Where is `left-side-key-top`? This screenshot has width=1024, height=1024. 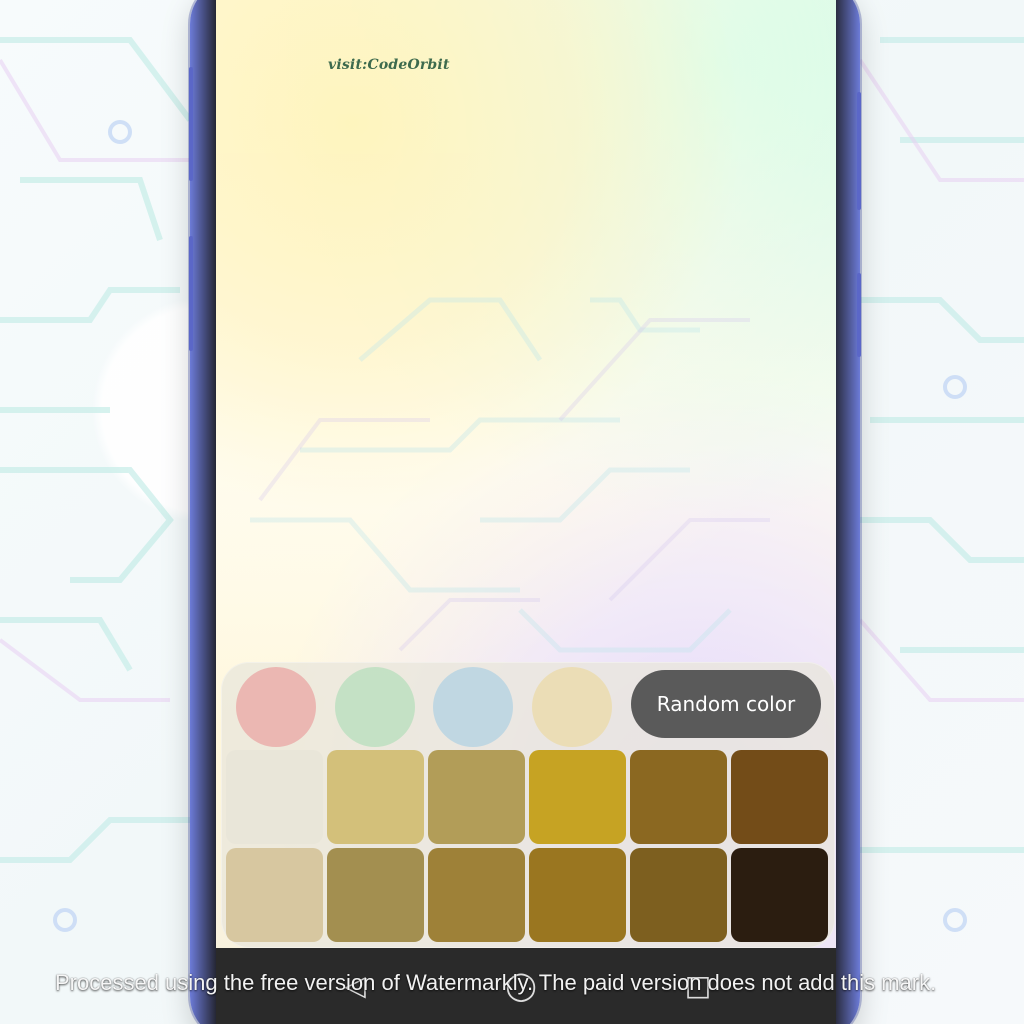 left-side-key-top is located at coordinates (191, 124).